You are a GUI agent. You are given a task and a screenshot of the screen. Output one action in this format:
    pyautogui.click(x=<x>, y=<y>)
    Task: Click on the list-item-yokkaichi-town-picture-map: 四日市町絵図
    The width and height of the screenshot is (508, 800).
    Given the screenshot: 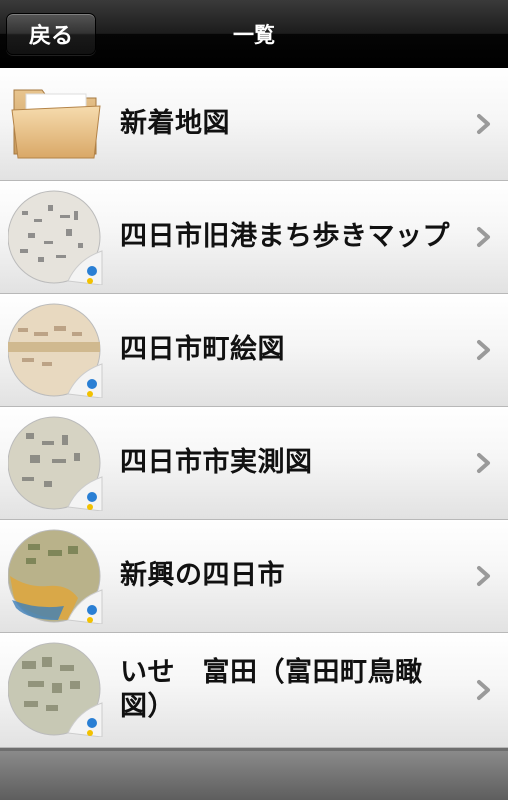 What is the action you would take?
    pyautogui.click(x=254, y=350)
    